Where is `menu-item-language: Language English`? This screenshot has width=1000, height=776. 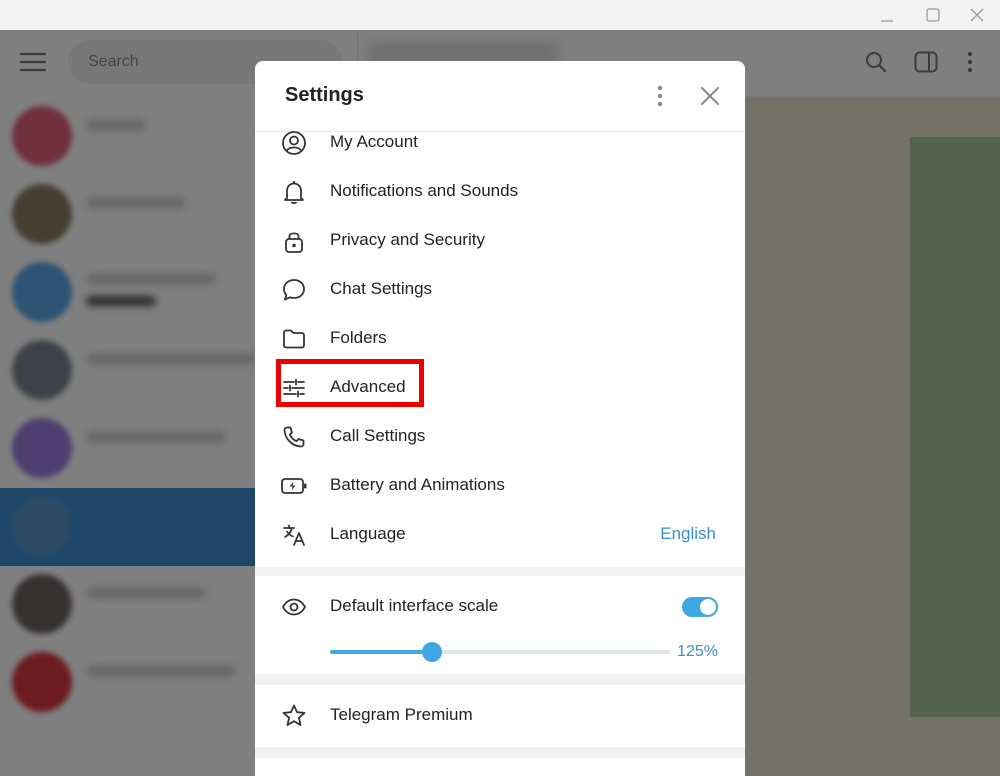 menu-item-language: Language English is located at coordinates (500, 534).